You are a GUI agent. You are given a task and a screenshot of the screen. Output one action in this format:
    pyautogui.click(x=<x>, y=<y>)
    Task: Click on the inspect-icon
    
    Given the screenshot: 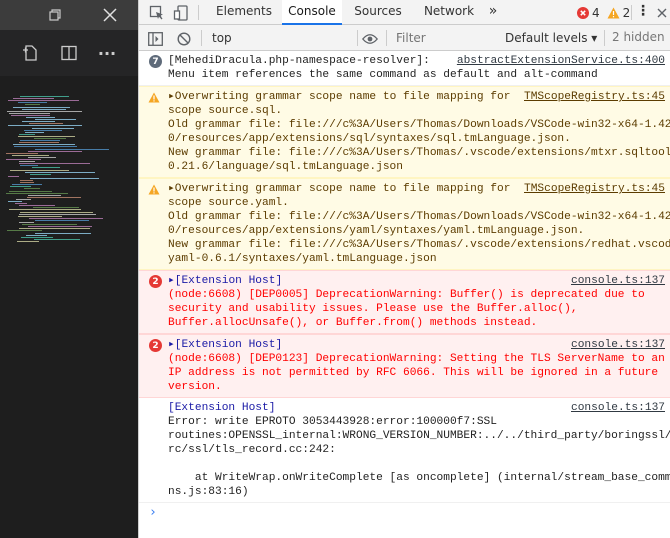 What is the action you would take?
    pyautogui.click(x=156, y=12)
    